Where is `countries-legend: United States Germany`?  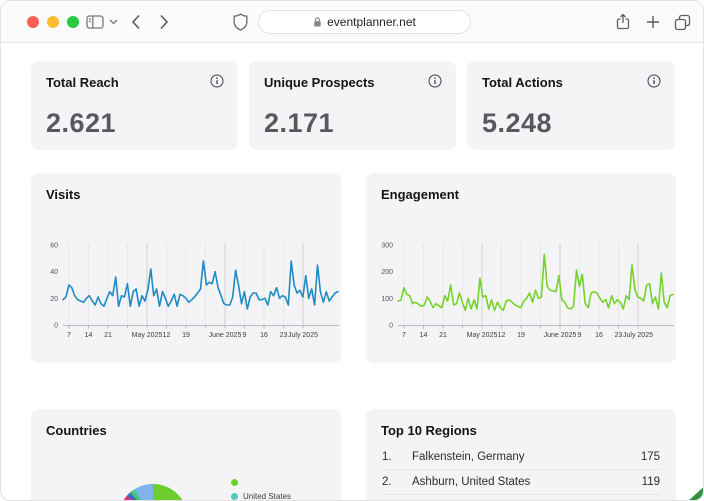
countries-legend: United States Germany is located at coordinates (261, 488).